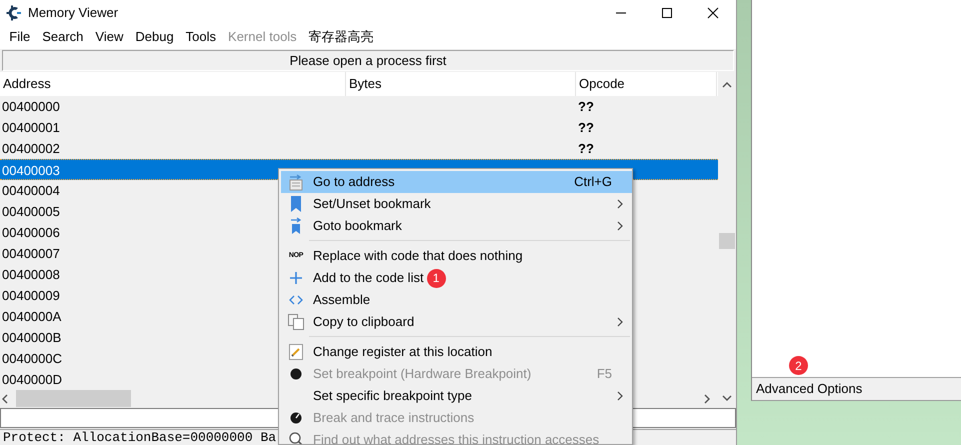 The image size is (961, 445). I want to click on address-cell-text: 00400003, so click(30, 170).